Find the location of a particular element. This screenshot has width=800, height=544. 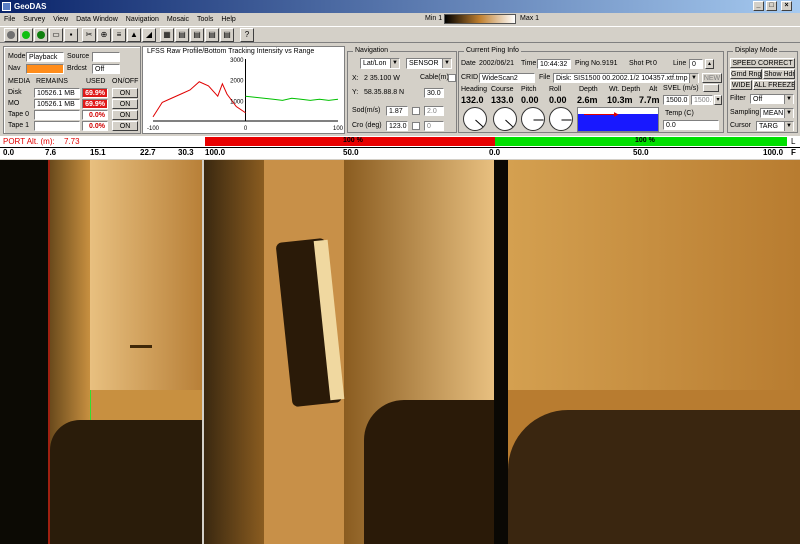

ping-no-label: Ping No. is located at coordinates (588, 63).